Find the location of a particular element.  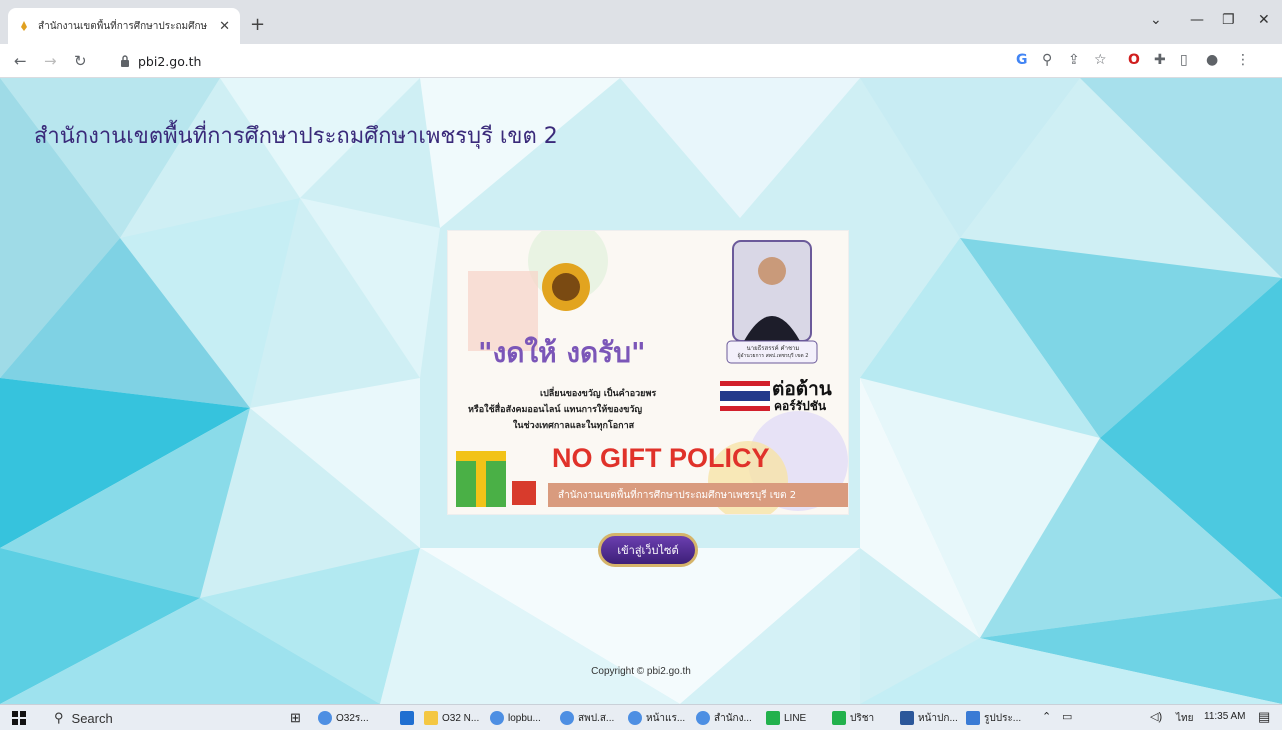

clock: 11:35 AM is located at coordinates (1225, 716).